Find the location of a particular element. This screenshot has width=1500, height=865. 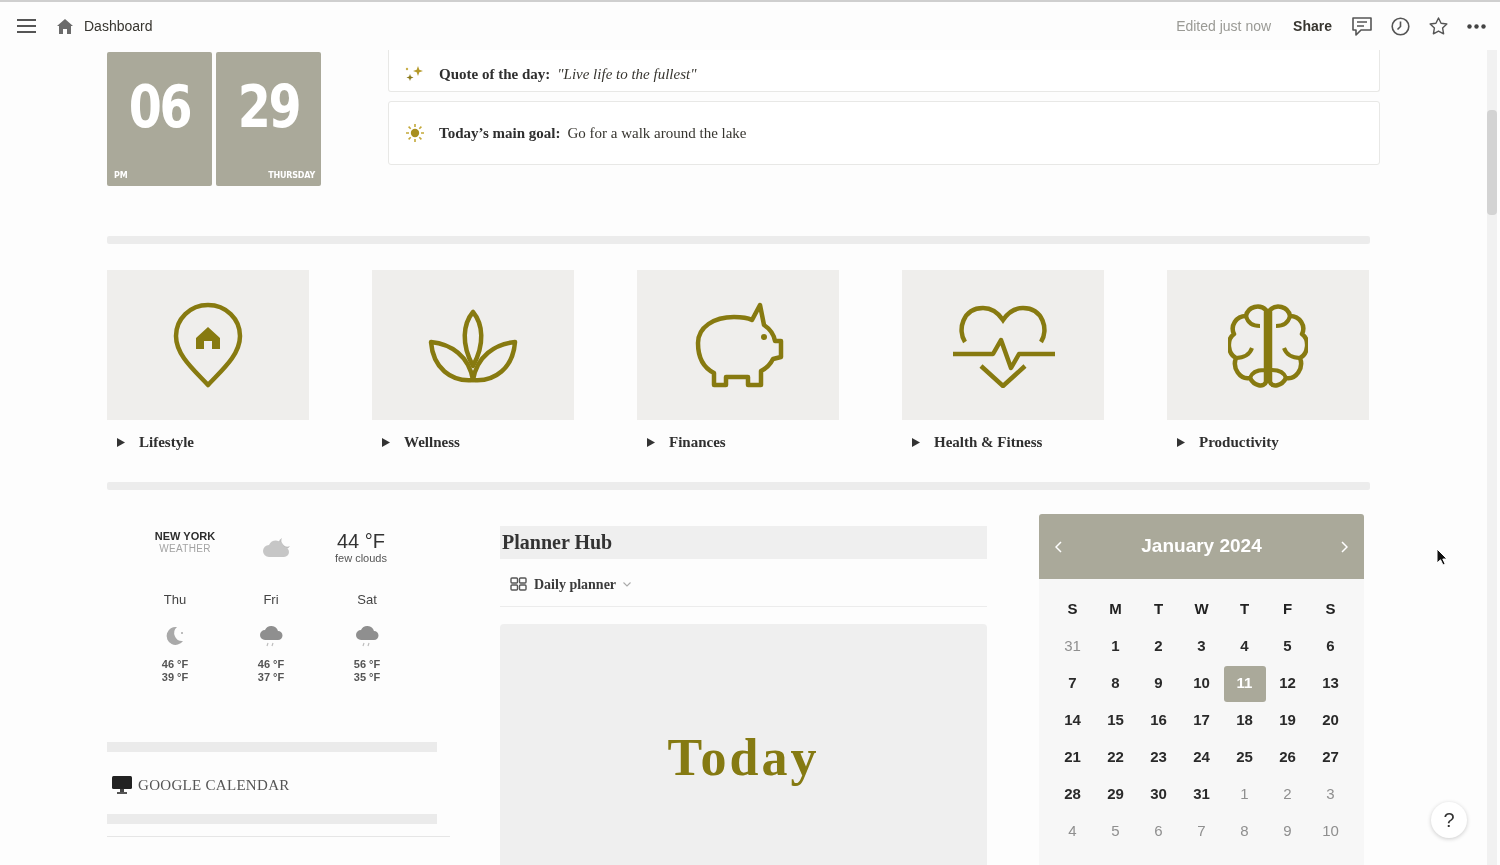

calendar-day: 22 is located at coordinates (1115, 757).